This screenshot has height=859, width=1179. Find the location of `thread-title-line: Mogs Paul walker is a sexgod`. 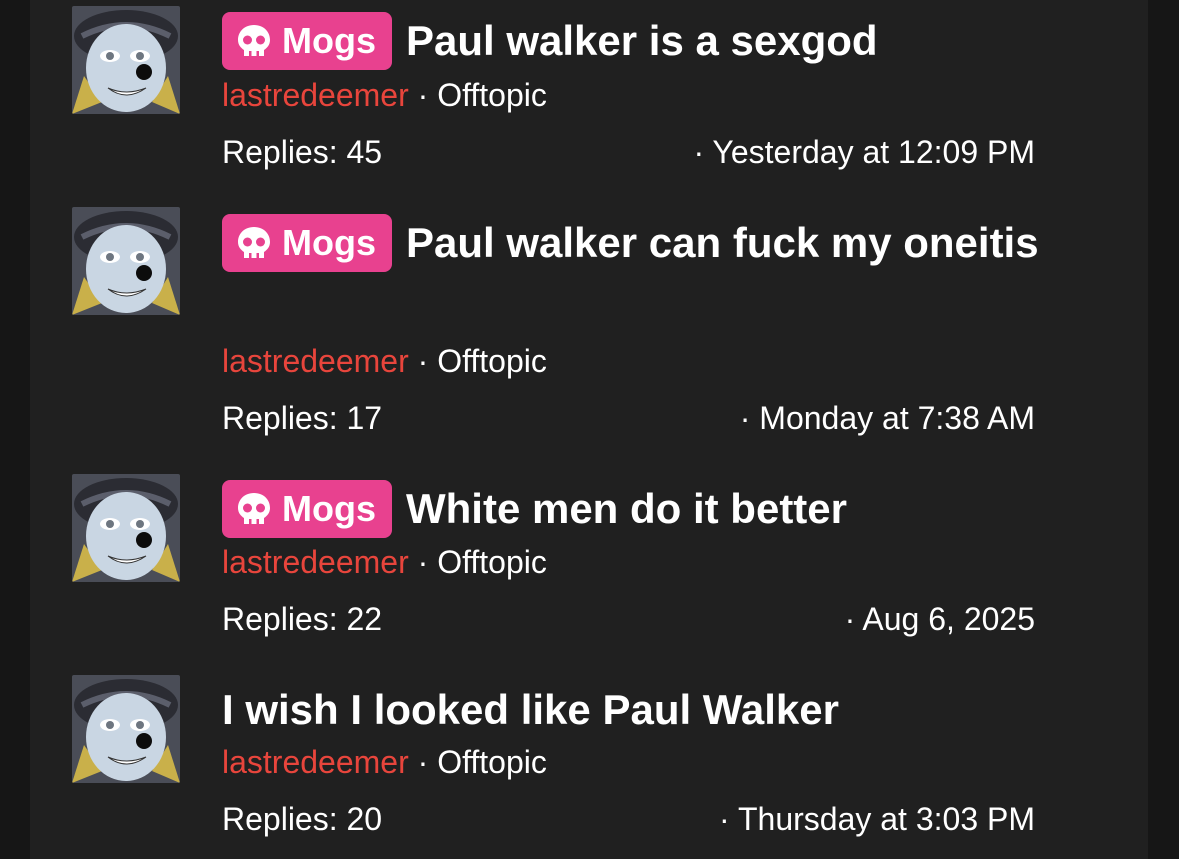

thread-title-line: Mogs Paul walker is a sexgod is located at coordinates (632, 41).